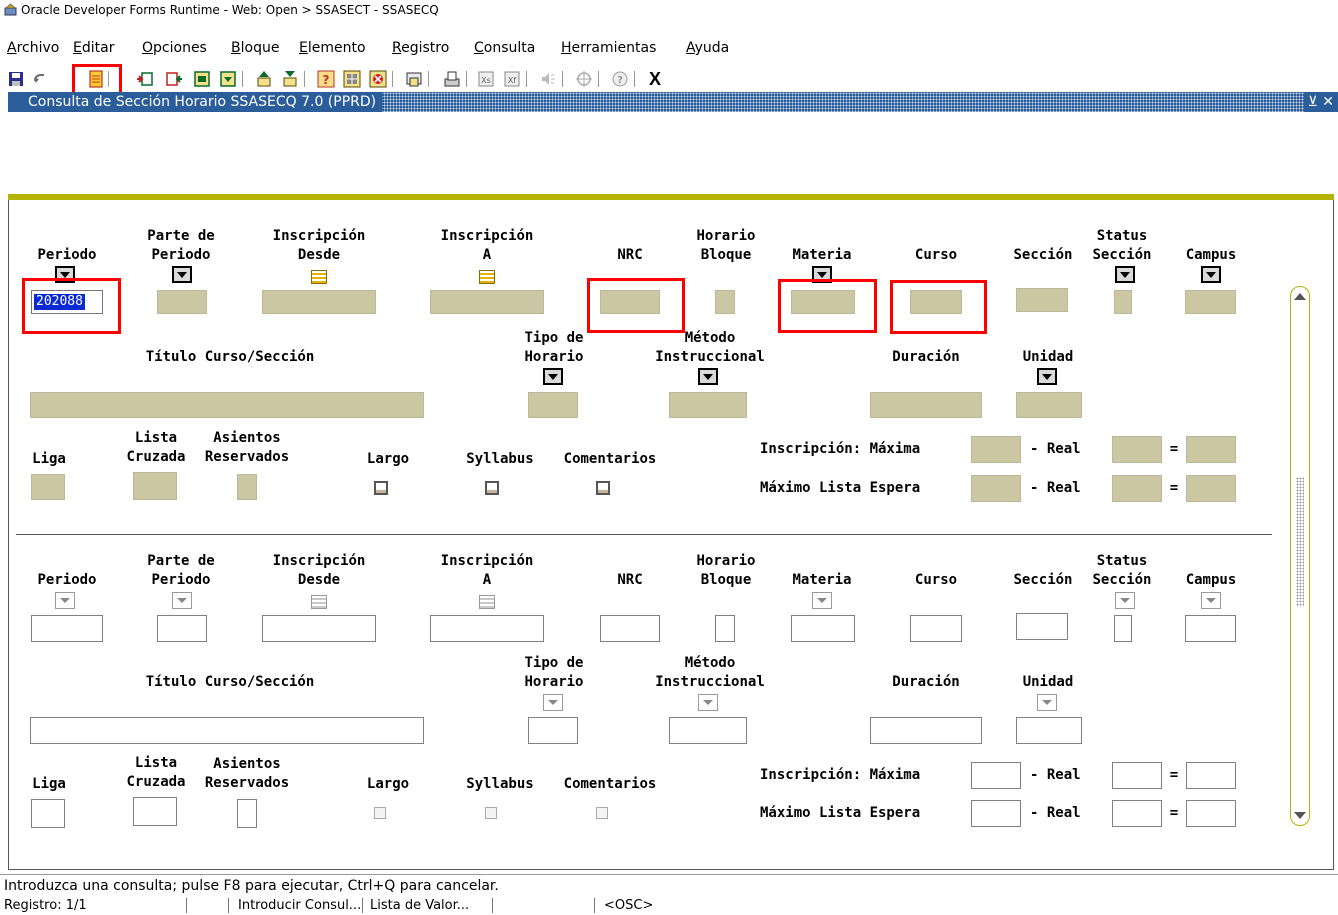  What do you see at coordinates (202, 79) in the screenshot?
I see `previous-block-icon` at bounding box center [202, 79].